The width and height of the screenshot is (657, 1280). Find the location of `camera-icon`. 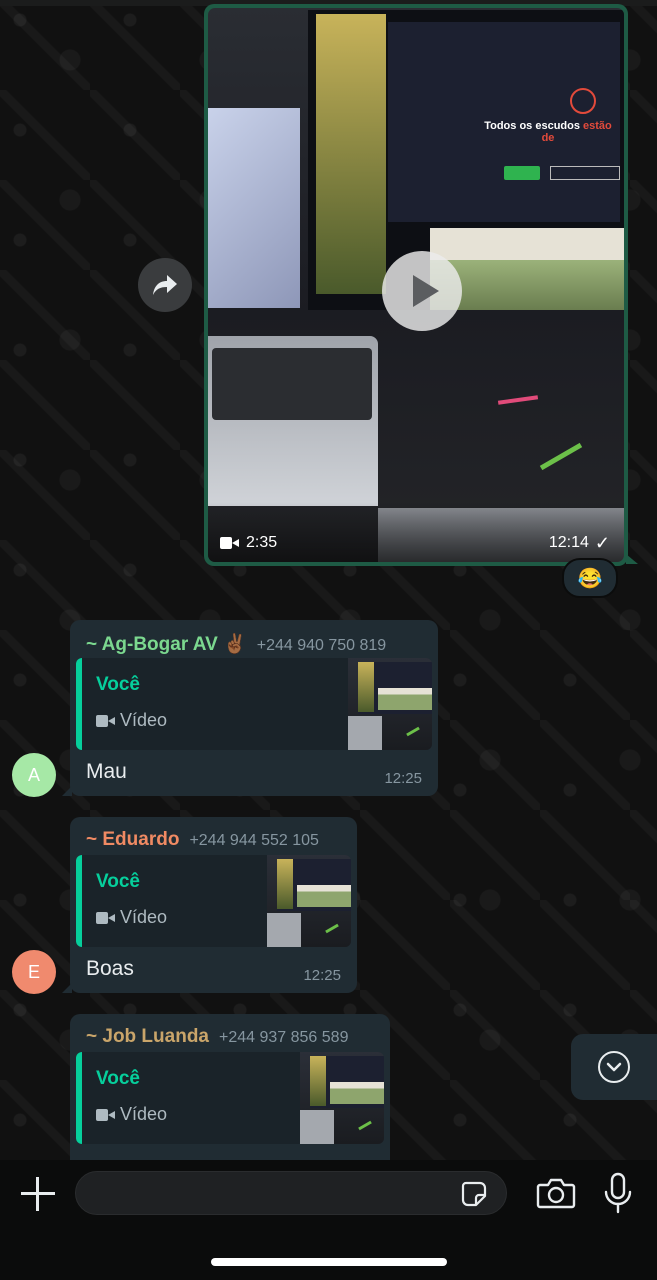

camera-icon is located at coordinates (556, 1193).